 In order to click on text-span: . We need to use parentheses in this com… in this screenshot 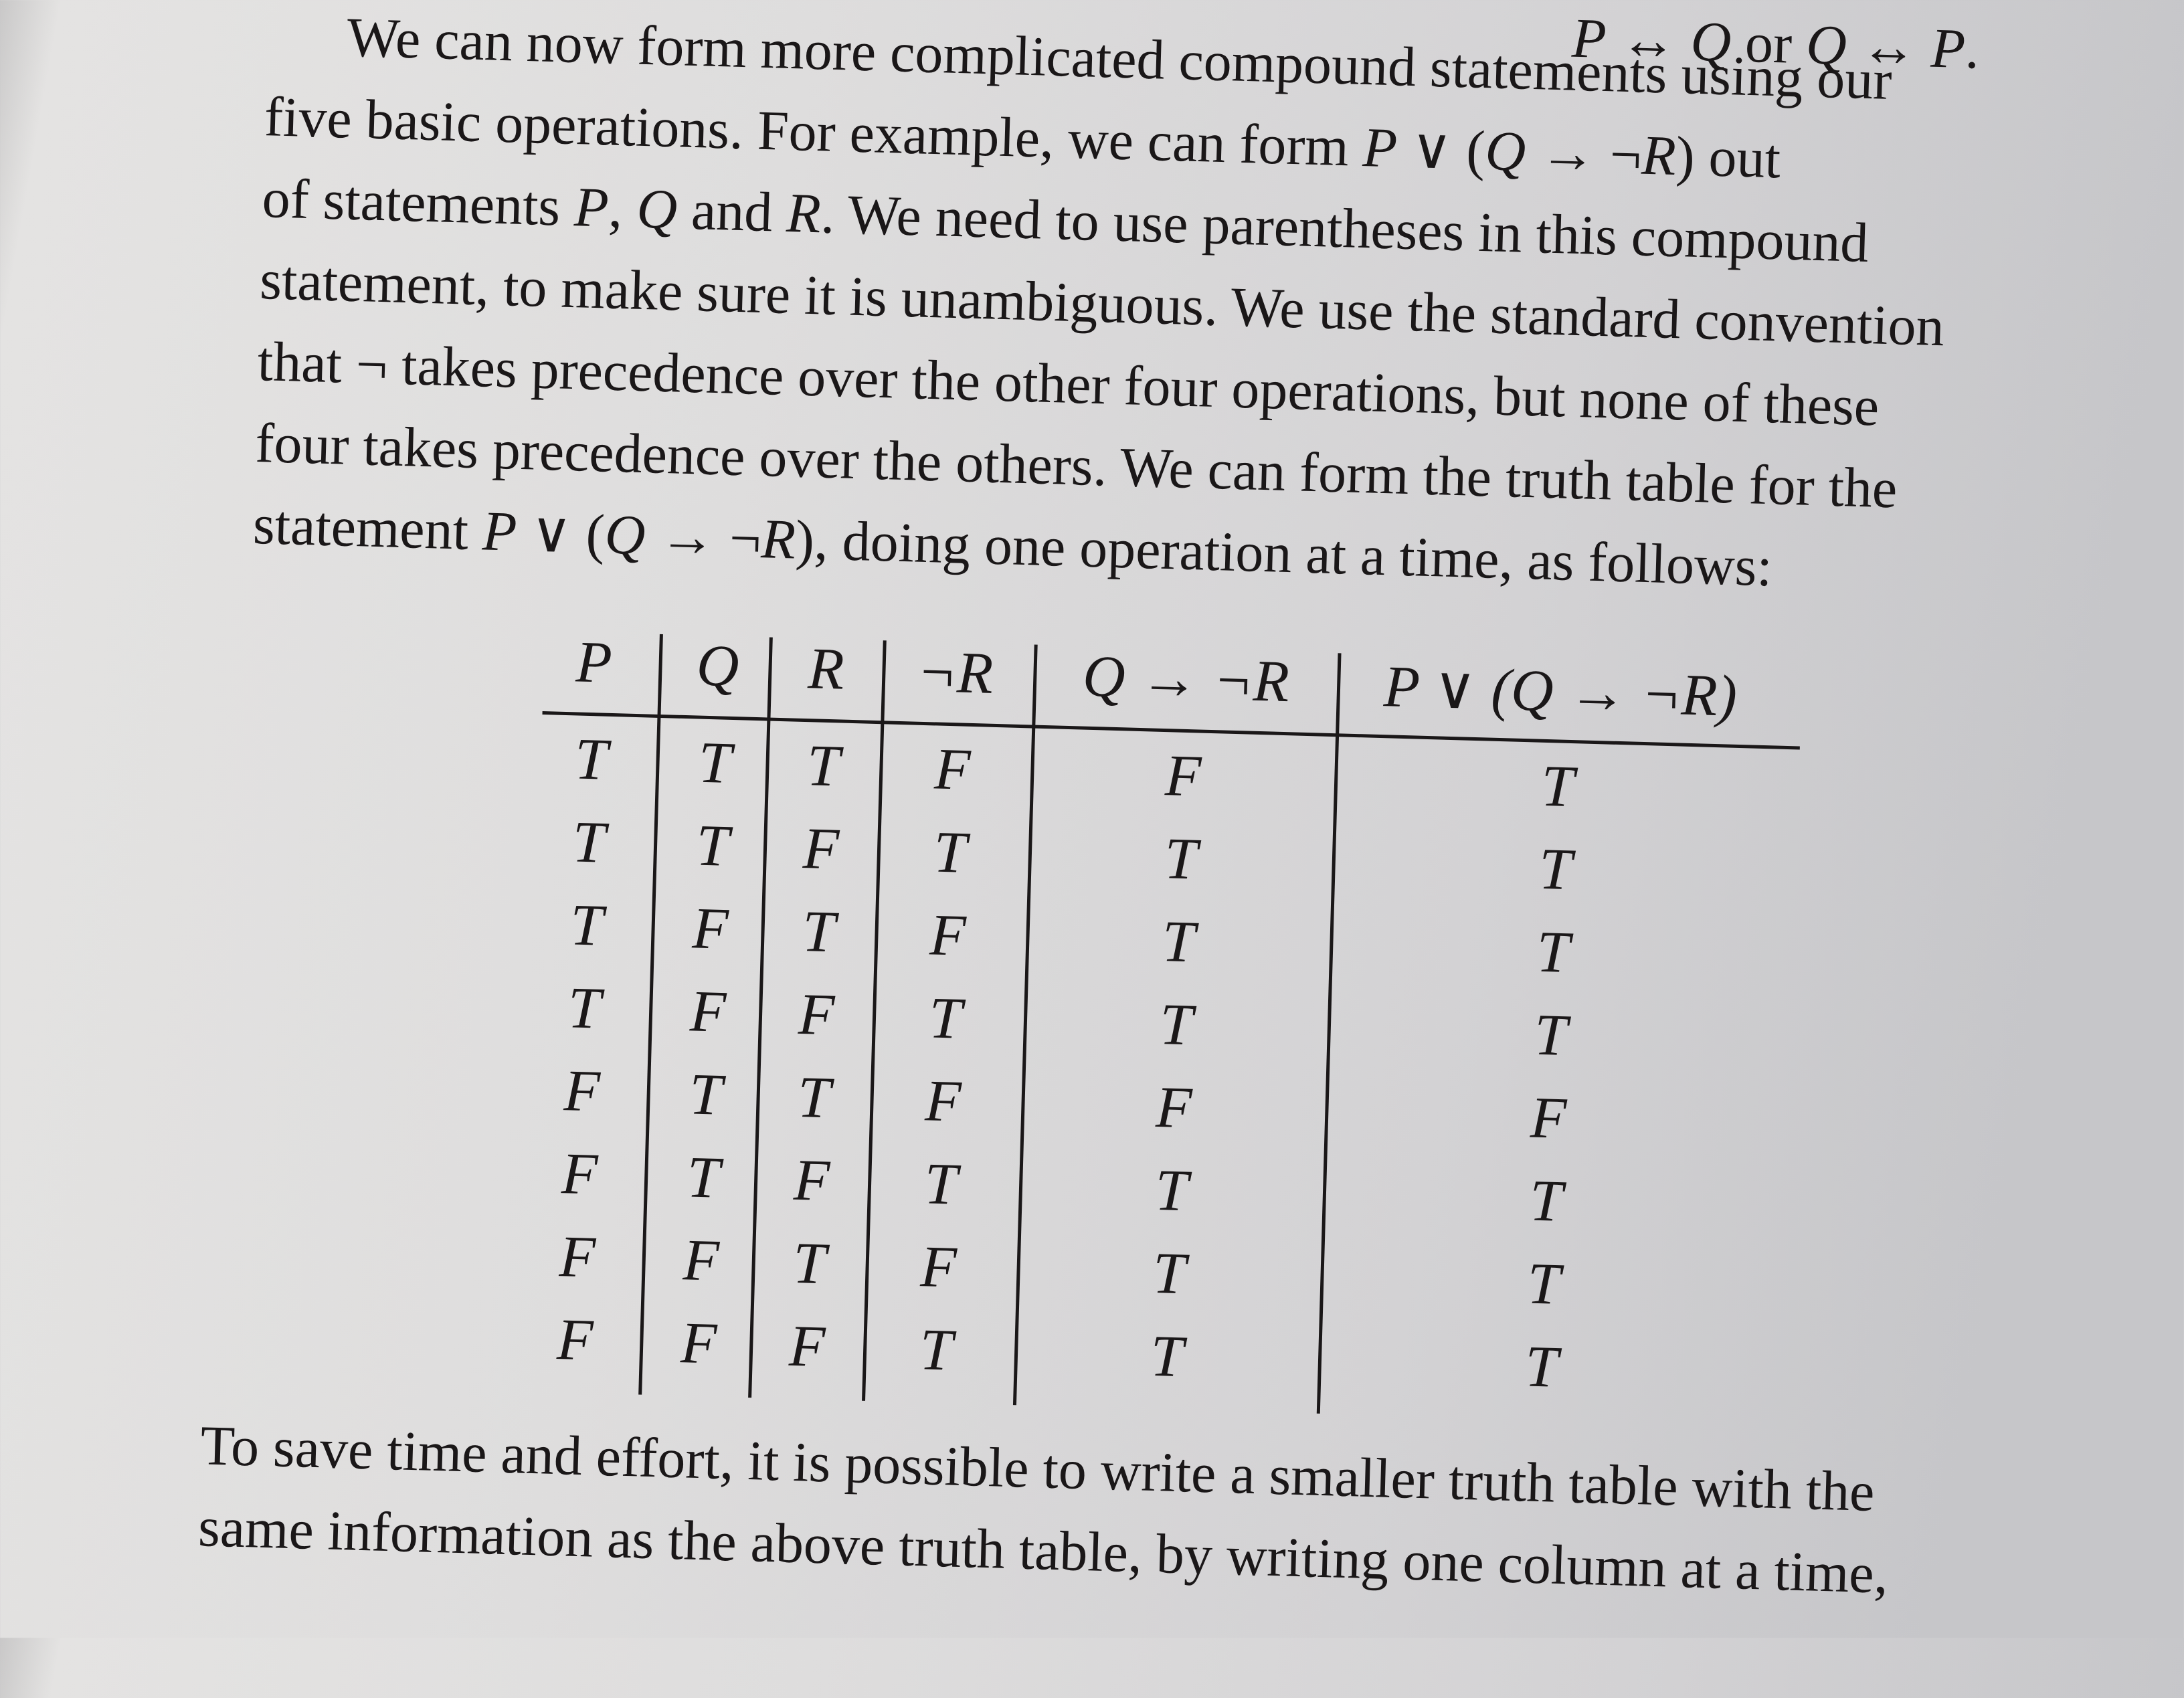, I will do `click(1345, 229)`.